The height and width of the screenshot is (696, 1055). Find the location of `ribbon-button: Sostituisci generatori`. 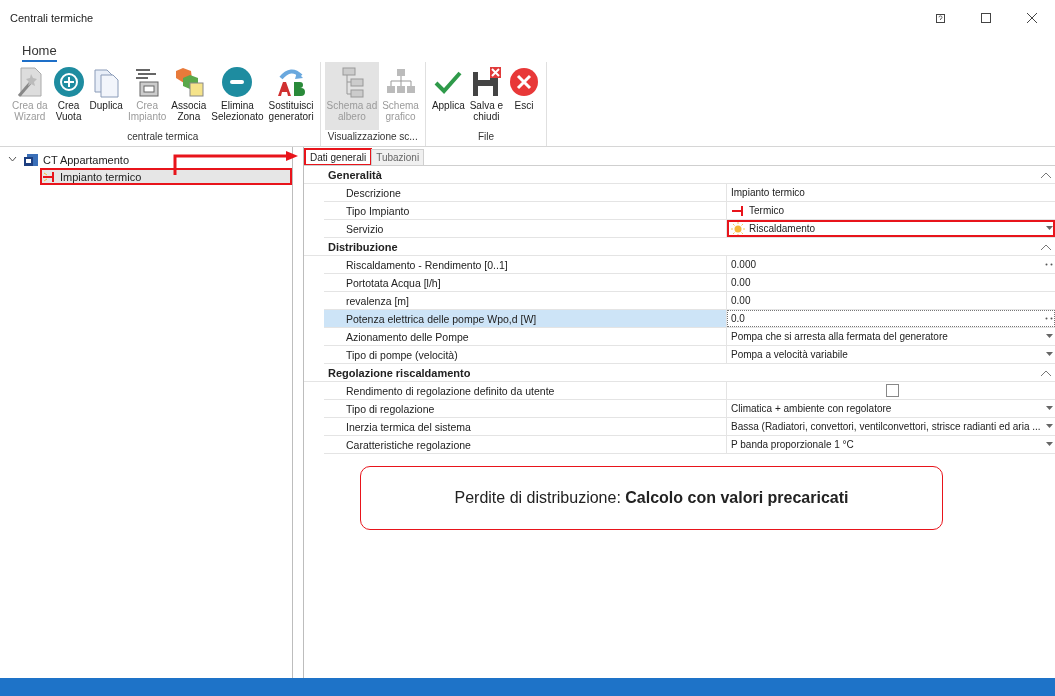

ribbon-button: Sostituisci generatori is located at coordinates (291, 96).